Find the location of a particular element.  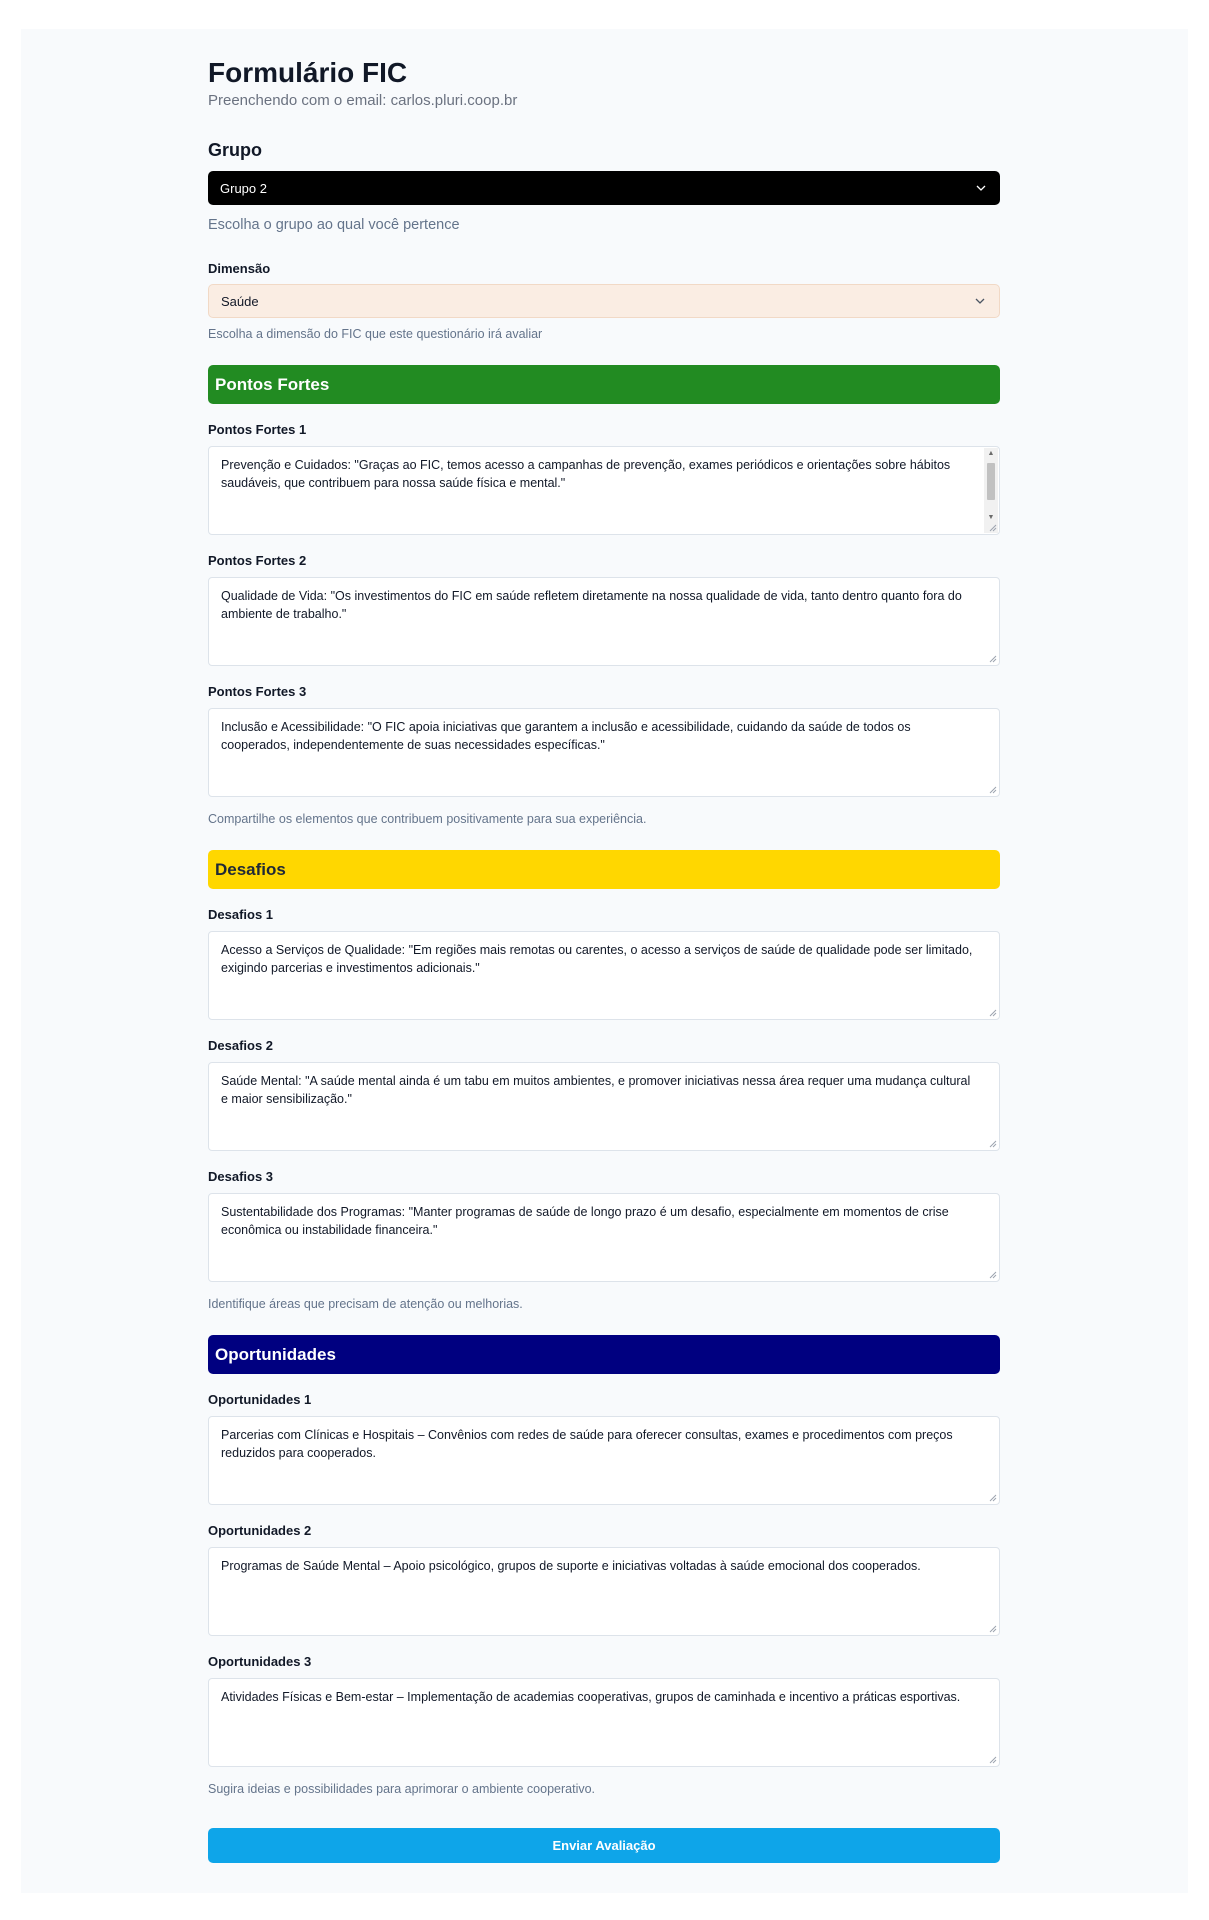

desafios-1-label: Desafios 1 is located at coordinates (241, 914).